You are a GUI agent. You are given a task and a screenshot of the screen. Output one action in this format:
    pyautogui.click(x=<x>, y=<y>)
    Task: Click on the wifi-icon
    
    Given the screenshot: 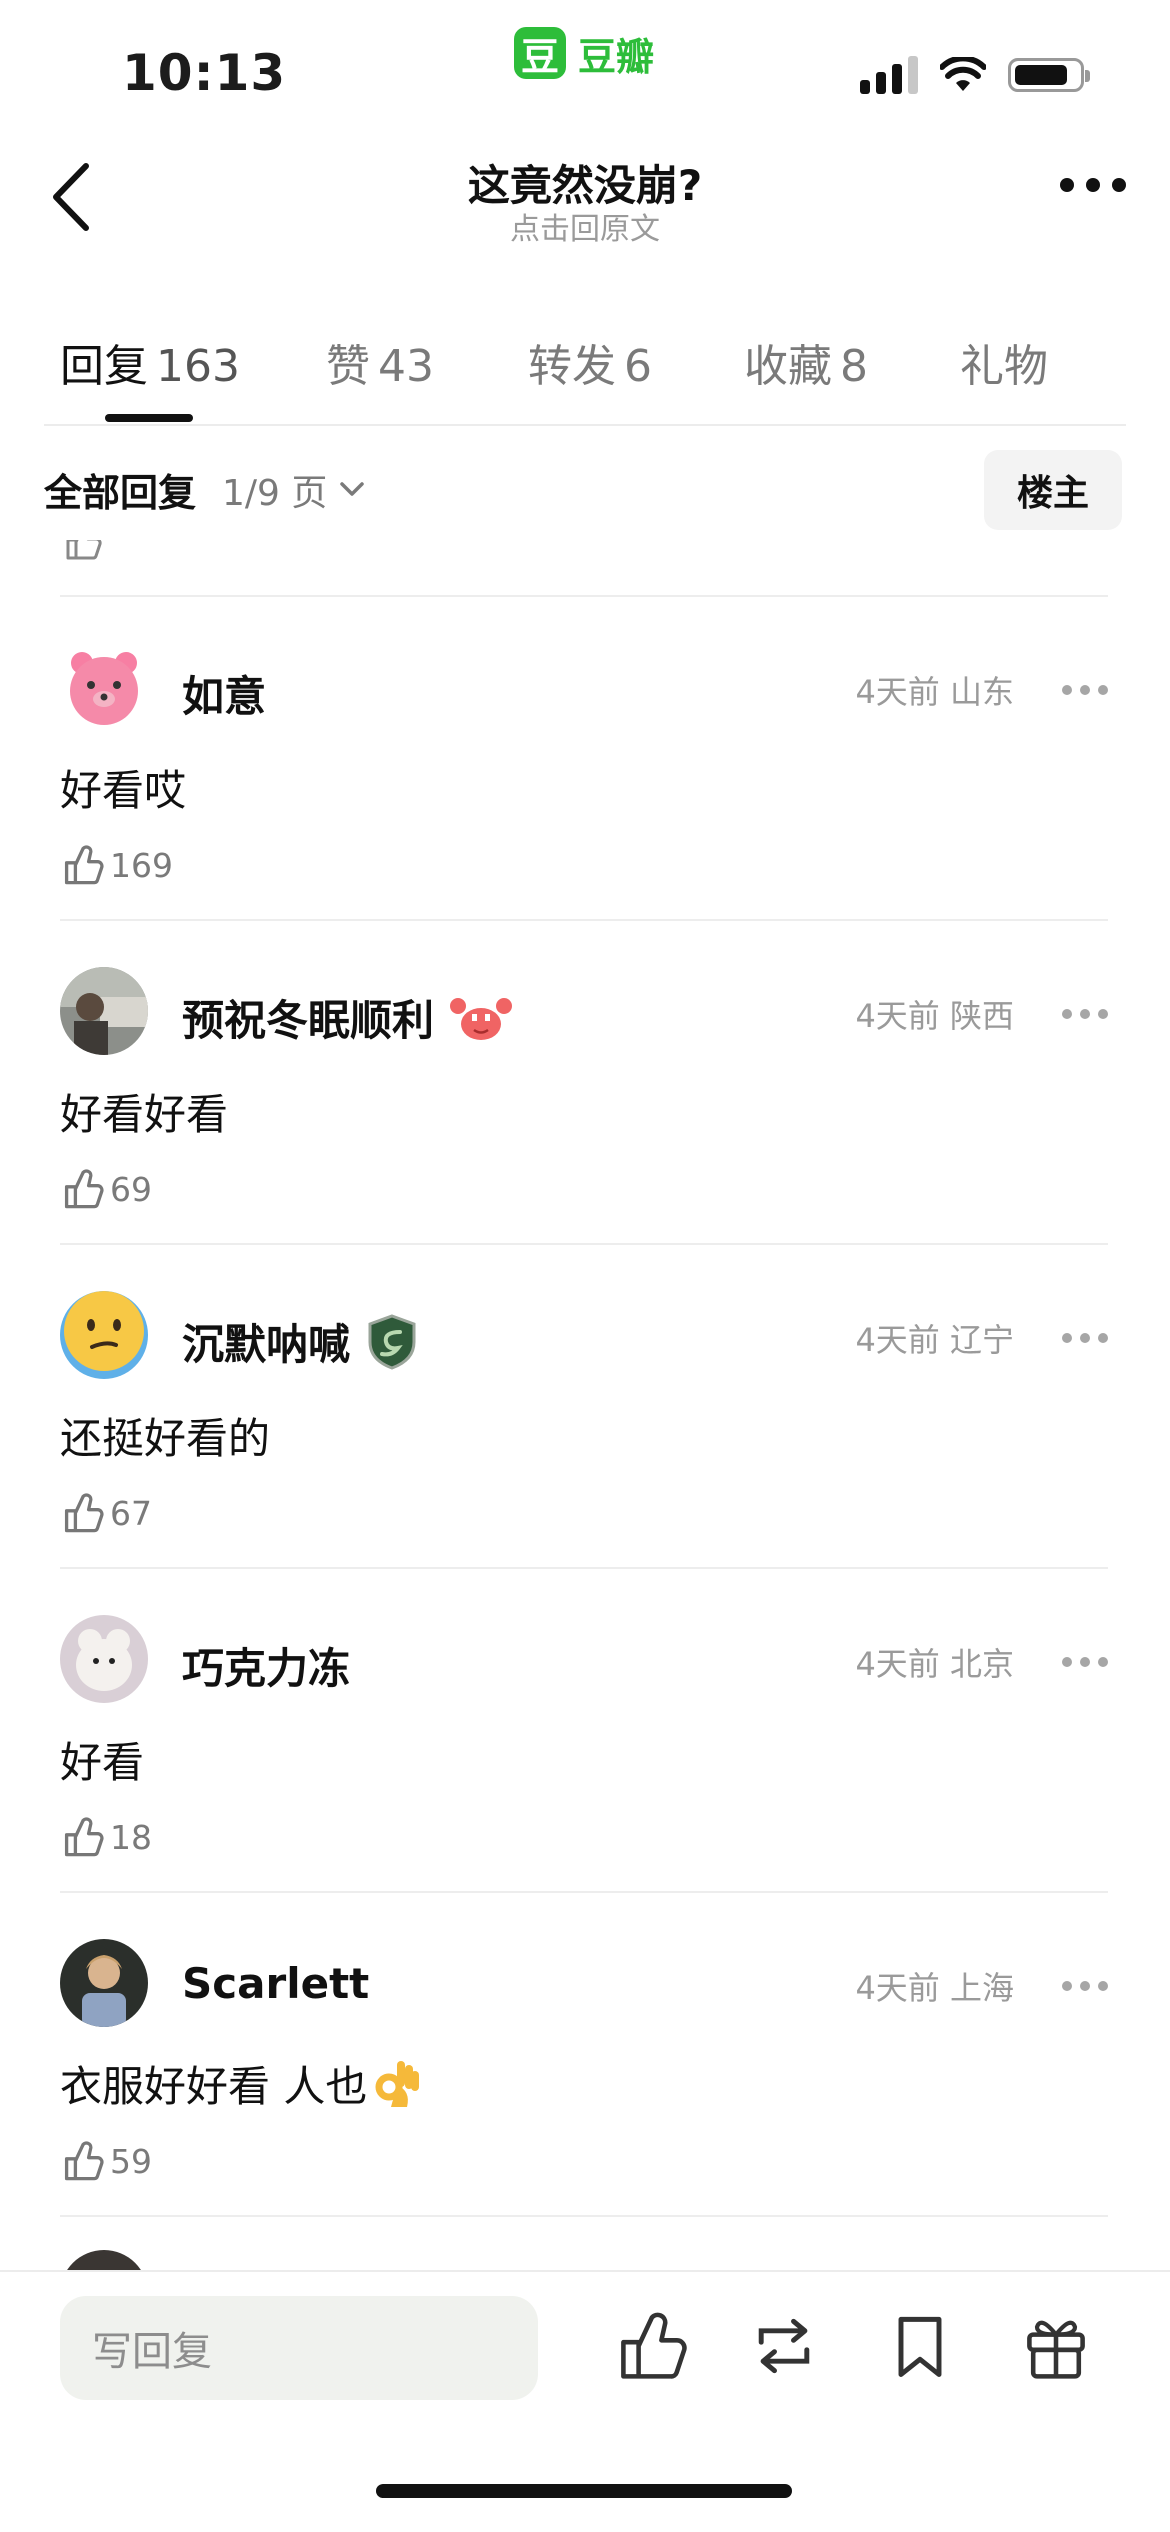 What is the action you would take?
    pyautogui.click(x=963, y=74)
    